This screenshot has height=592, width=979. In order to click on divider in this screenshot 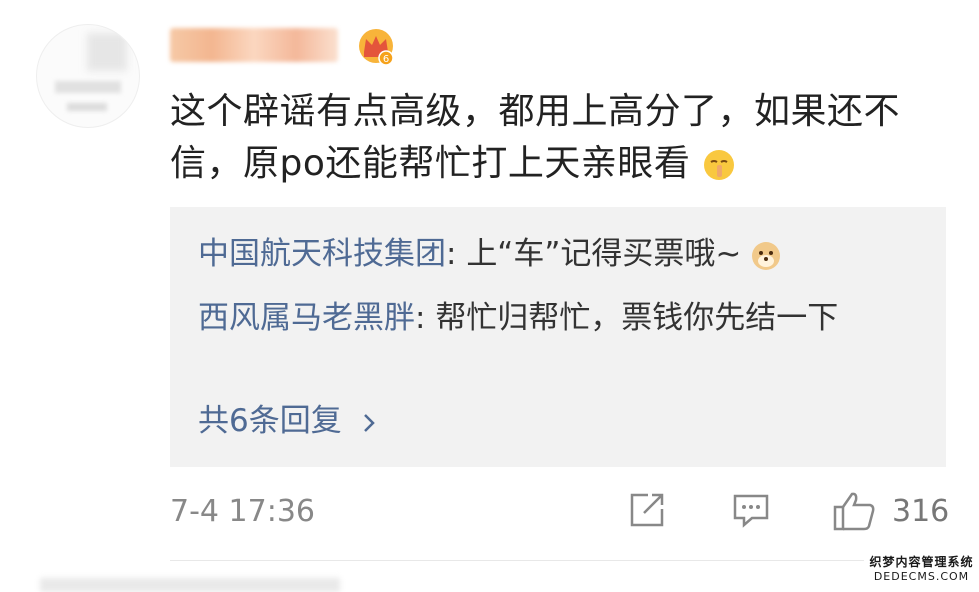, I will do `click(560, 560)`.